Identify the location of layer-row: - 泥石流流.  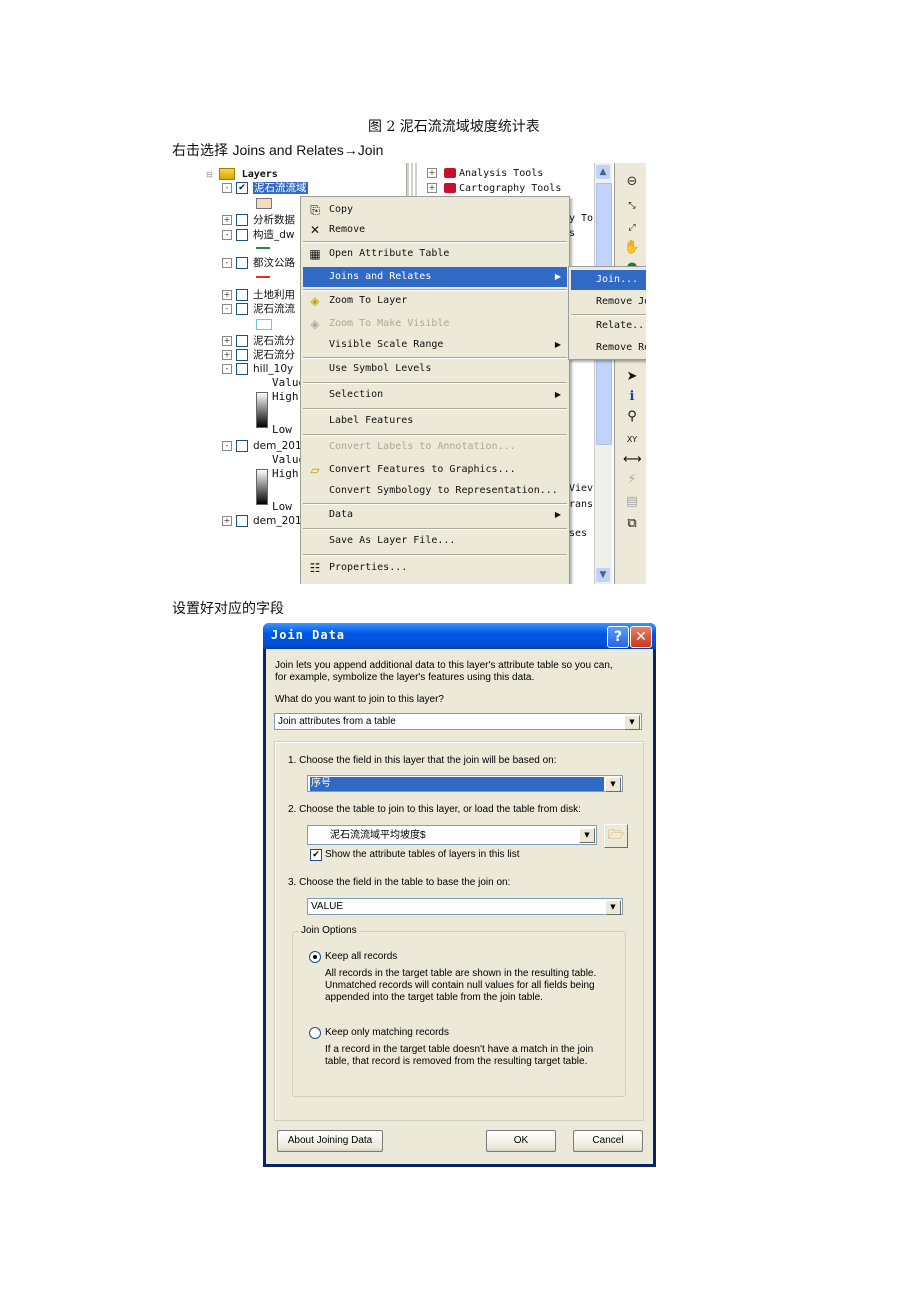
(258, 309).